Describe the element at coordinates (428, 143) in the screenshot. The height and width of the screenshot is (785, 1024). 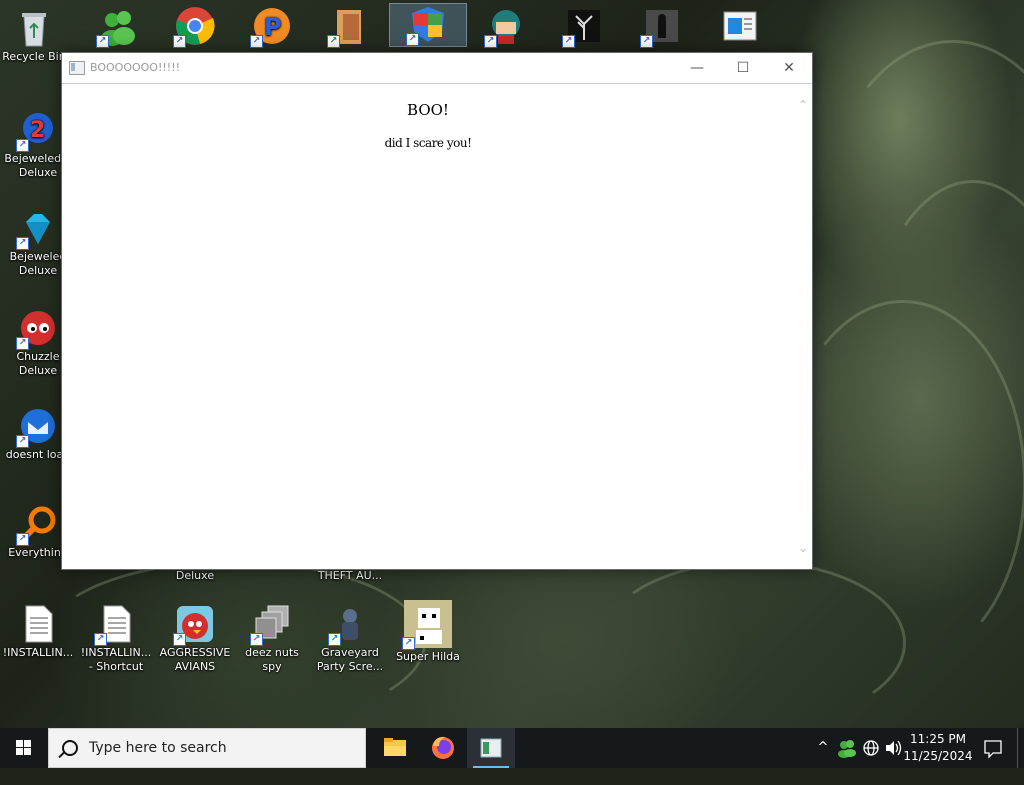
I see `scare-message: did I scare you!` at that location.